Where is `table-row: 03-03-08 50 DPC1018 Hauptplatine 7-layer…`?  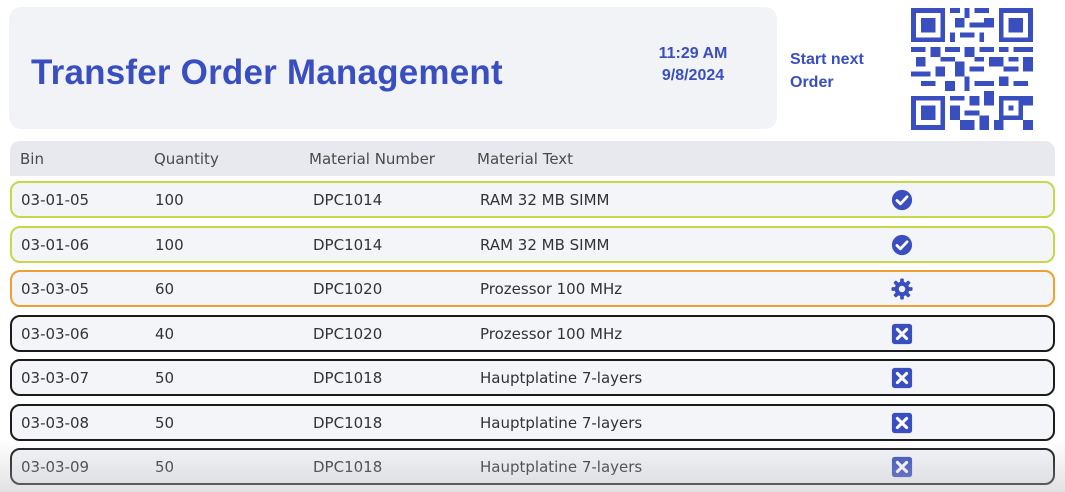
table-row: 03-03-08 50 DPC1018 Hauptplatine 7-layer… is located at coordinates (532, 422).